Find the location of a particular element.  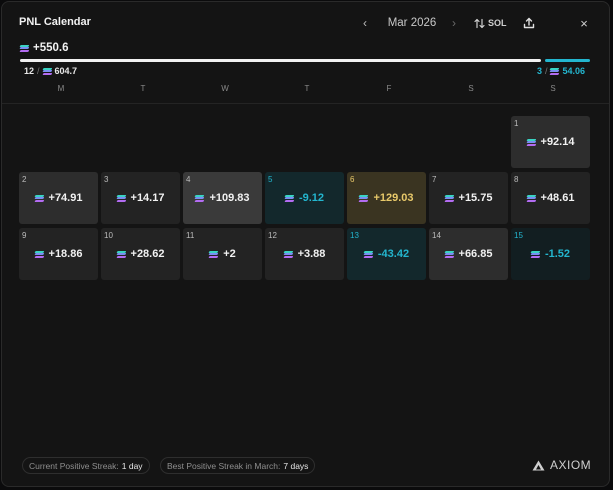

day-pnl: +2 is located at coordinates (222, 254).